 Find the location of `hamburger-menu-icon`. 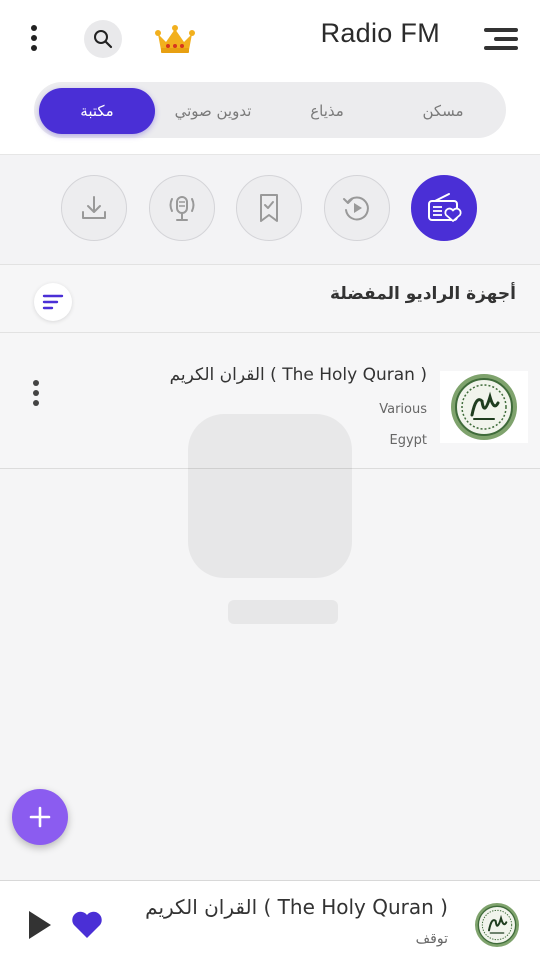

hamburger-menu-icon is located at coordinates (500, 39).